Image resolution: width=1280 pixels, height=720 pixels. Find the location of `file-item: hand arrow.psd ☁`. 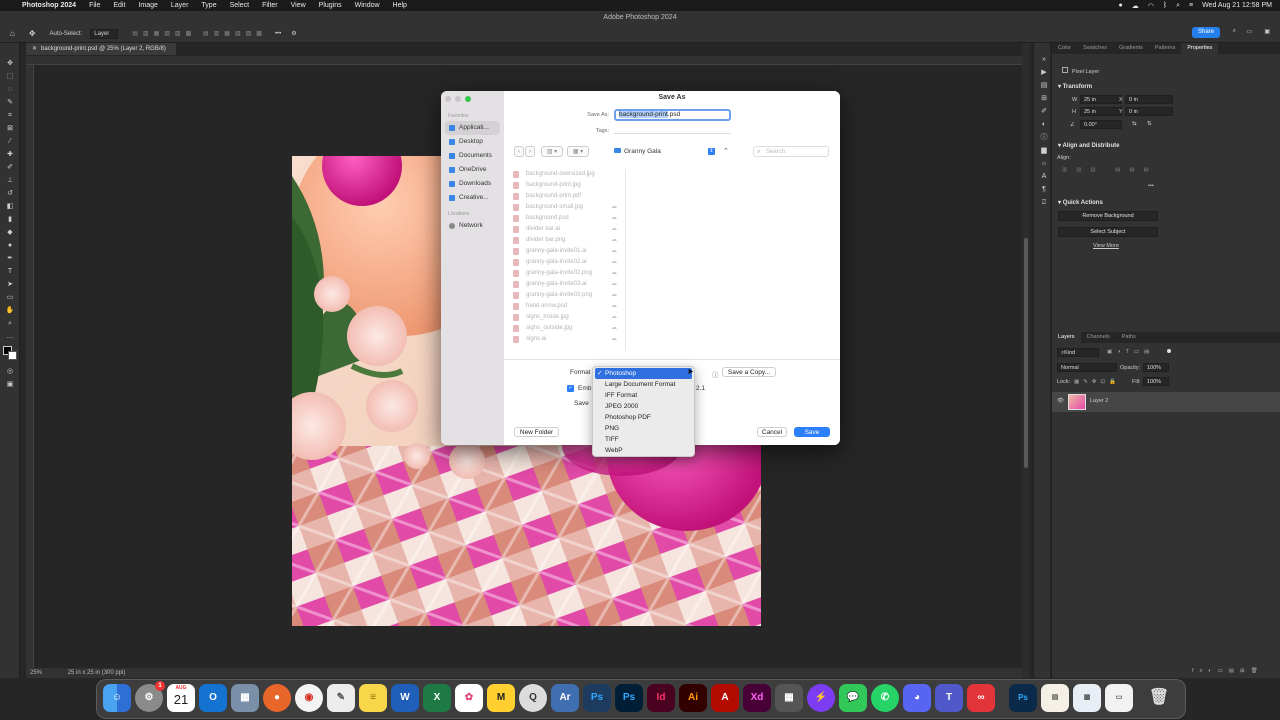

file-item: hand arrow.psd ☁ is located at coordinates (566, 306).